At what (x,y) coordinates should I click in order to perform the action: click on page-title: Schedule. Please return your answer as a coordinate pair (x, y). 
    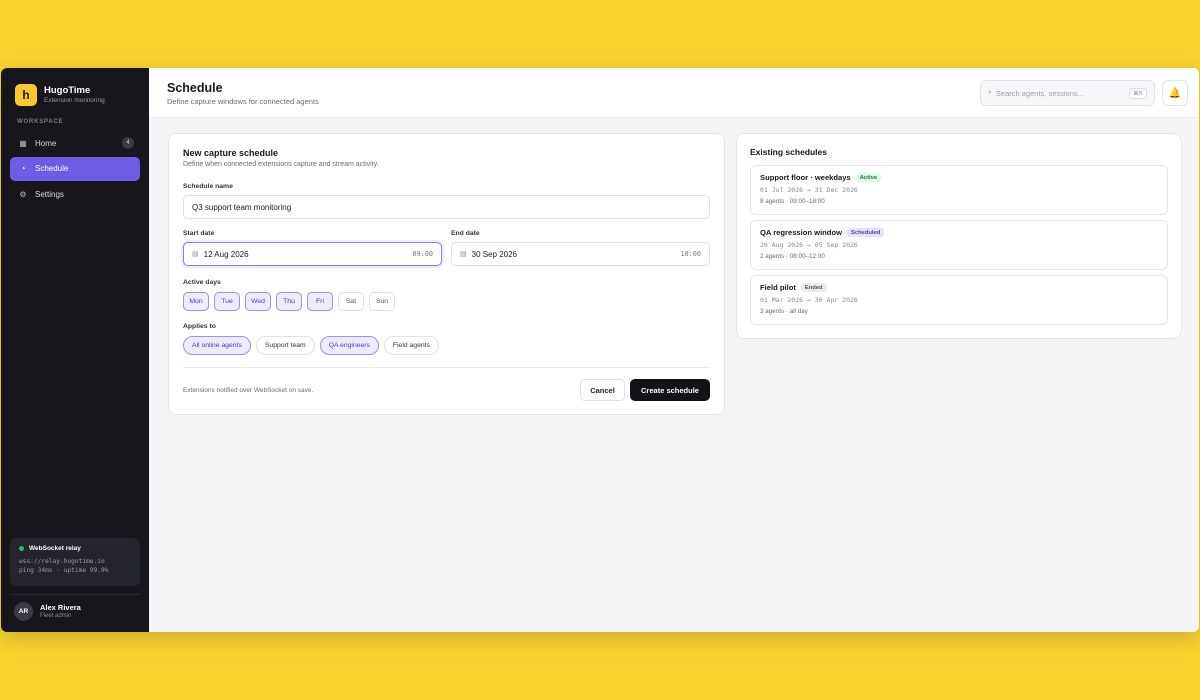
    Looking at the image, I should click on (195, 88).